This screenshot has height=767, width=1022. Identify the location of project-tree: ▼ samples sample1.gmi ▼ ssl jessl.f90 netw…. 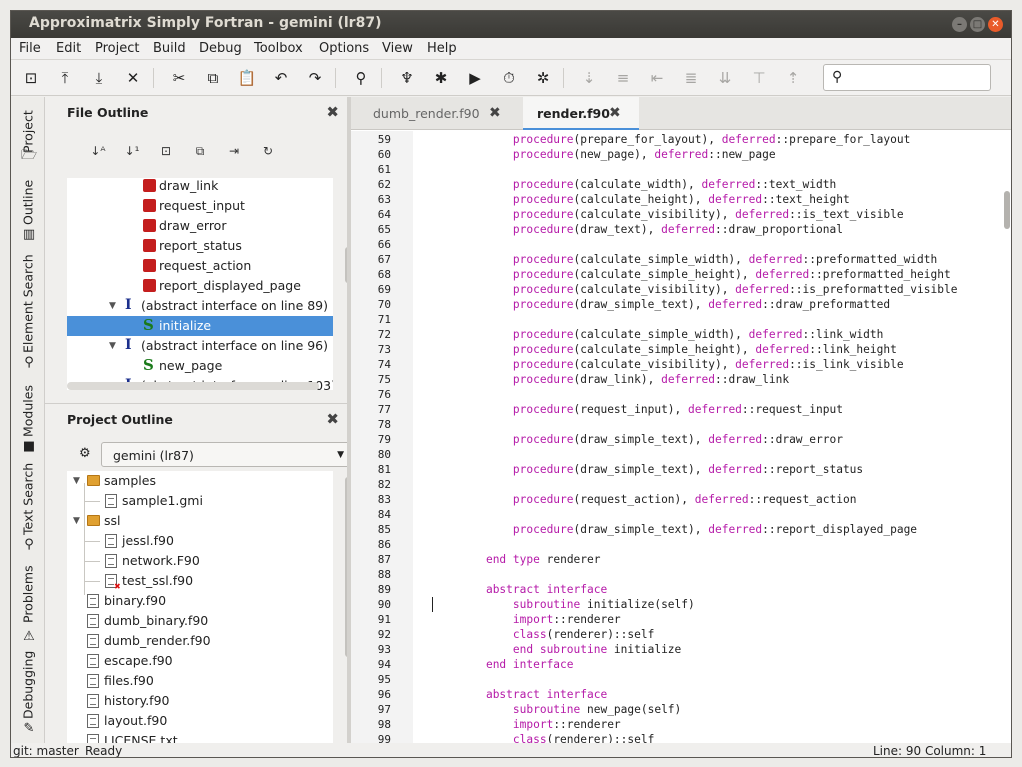
(200, 607).